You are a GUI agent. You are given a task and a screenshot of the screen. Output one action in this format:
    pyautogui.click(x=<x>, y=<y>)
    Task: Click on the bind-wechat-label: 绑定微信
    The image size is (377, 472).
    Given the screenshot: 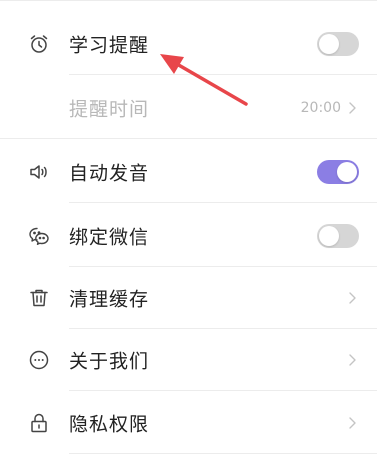 What is the action you would take?
    pyautogui.click(x=109, y=237)
    